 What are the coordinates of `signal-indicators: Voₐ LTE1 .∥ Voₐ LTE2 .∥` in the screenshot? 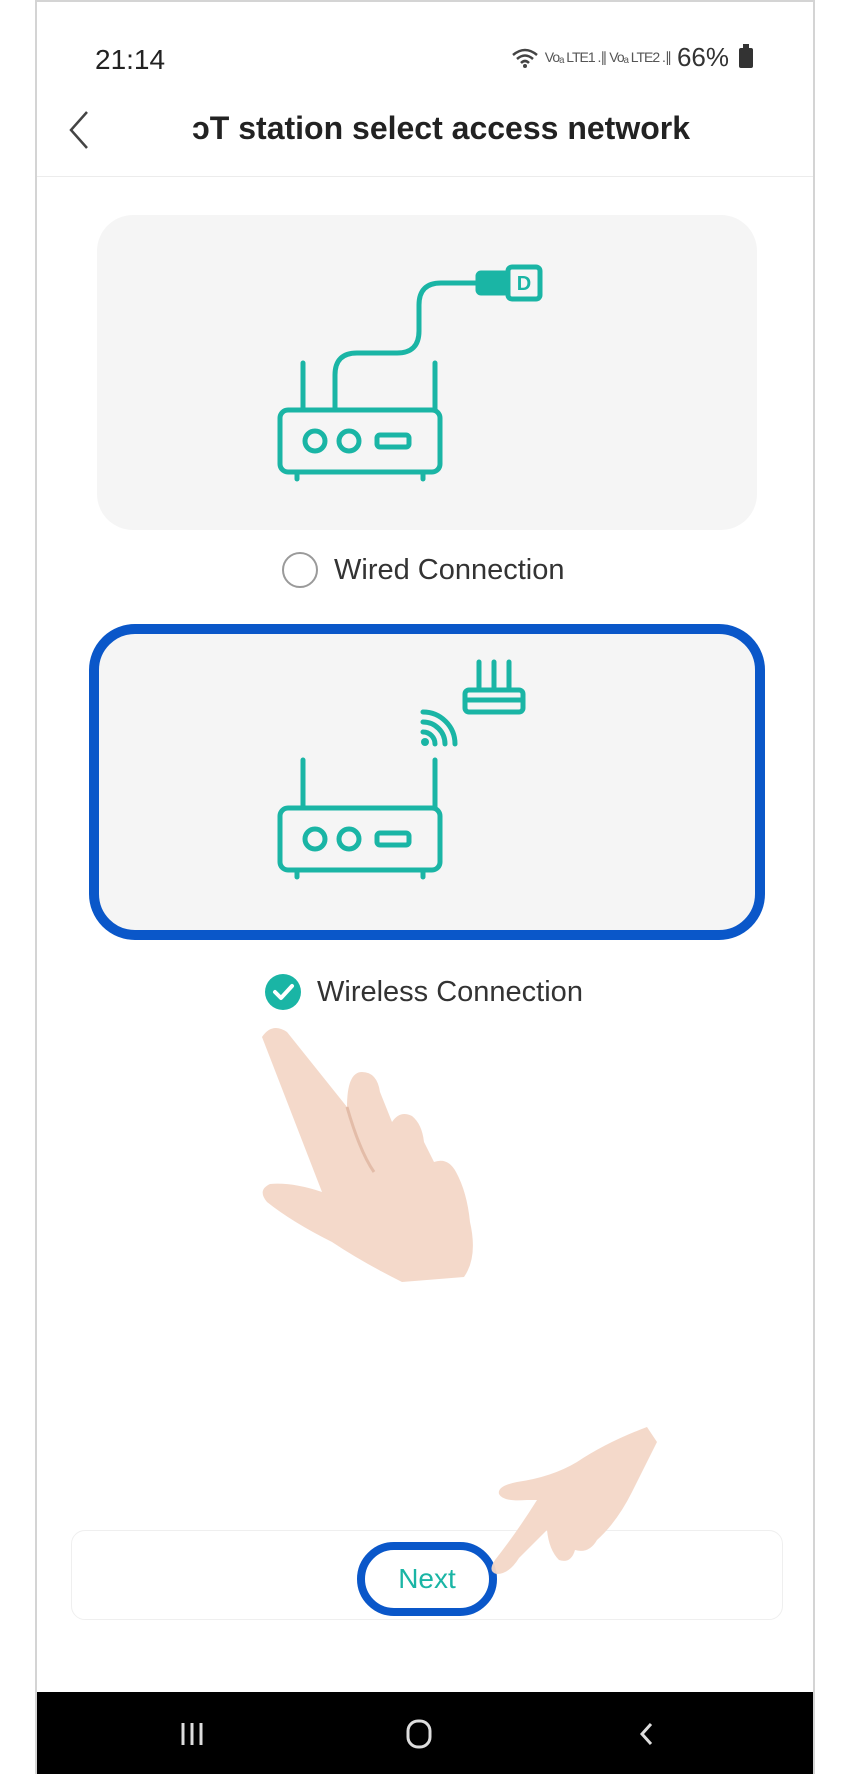 It's located at (608, 57).